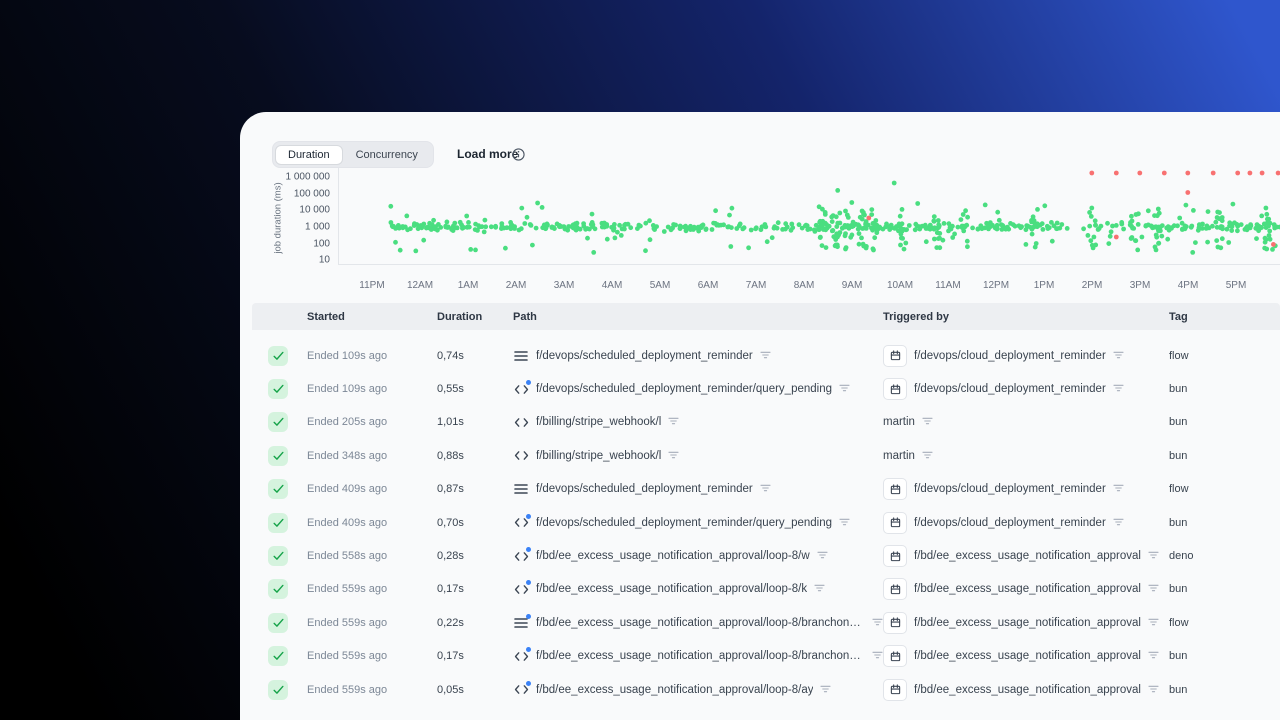  Describe the element at coordinates (809, 216) in the screenshot. I see `duration-scatter-chart` at that location.